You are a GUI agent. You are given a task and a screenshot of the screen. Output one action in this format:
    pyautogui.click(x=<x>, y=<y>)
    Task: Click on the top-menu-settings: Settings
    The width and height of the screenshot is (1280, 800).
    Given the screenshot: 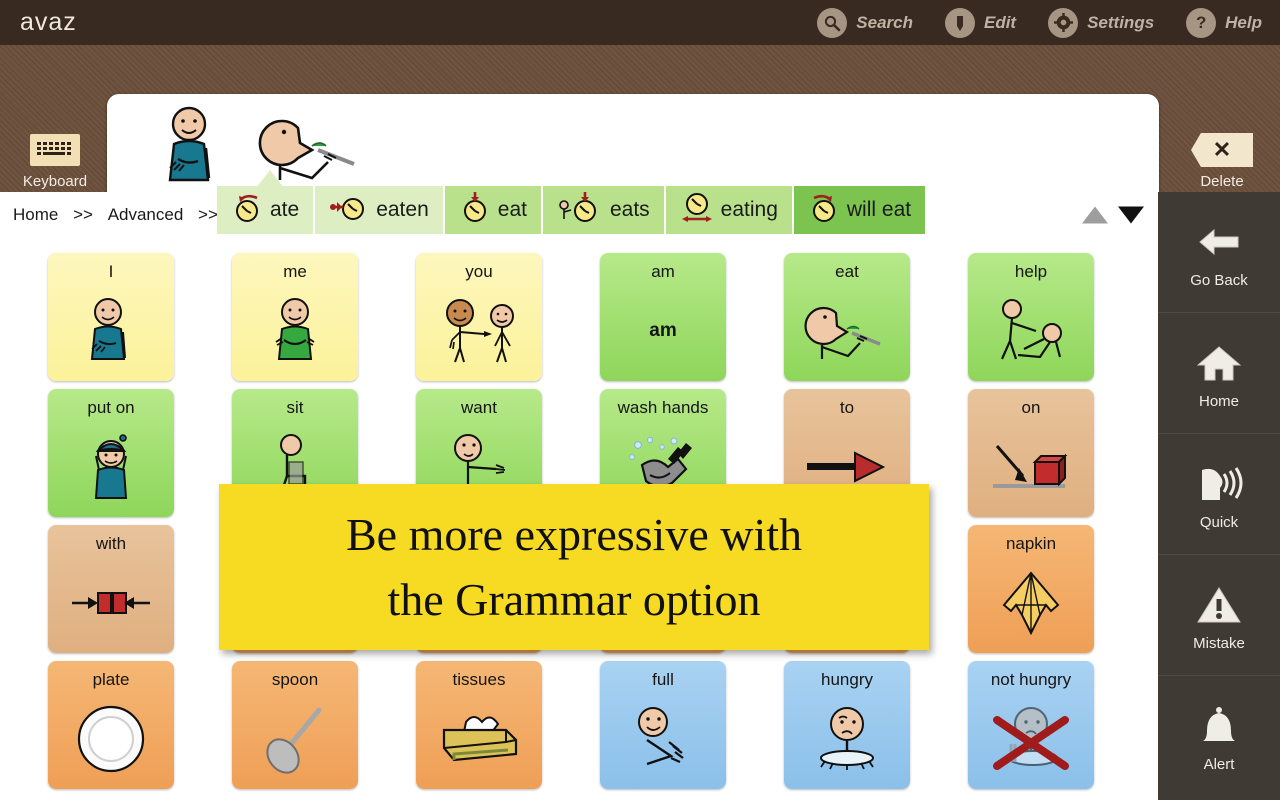 What is the action you would take?
    pyautogui.click(x=1101, y=22)
    